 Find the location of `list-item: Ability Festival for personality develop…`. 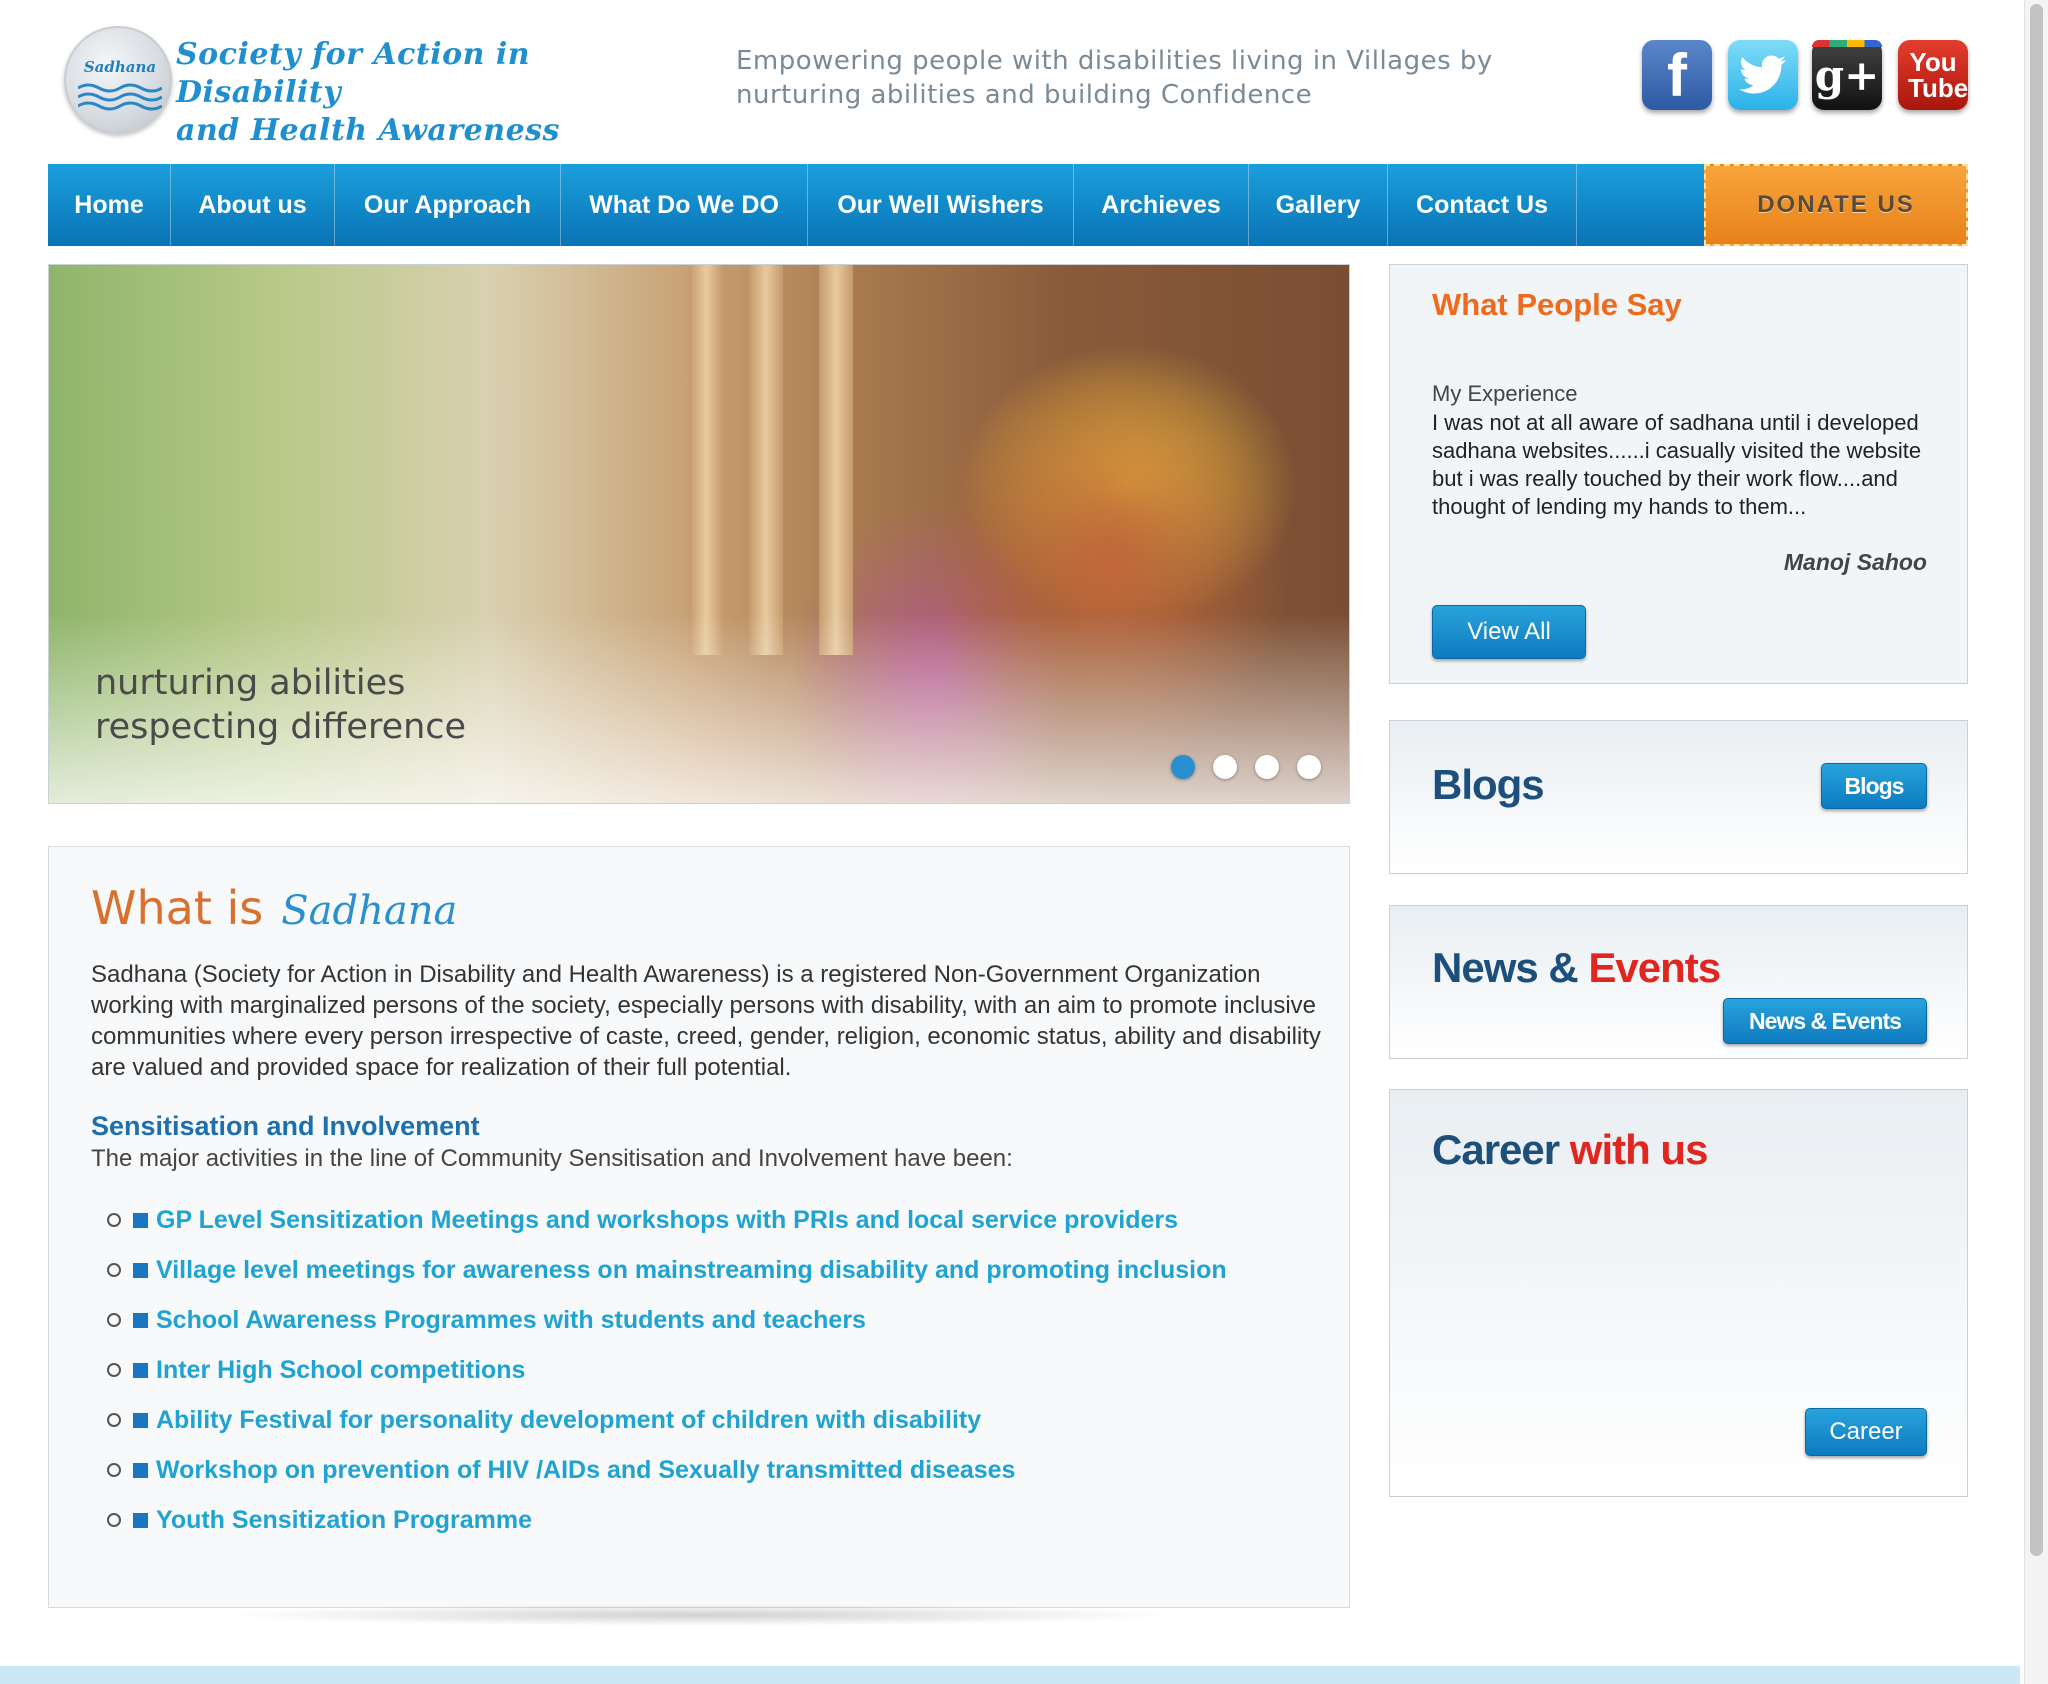

list-item: Ability Festival for personality develop… is located at coordinates (667, 1420).